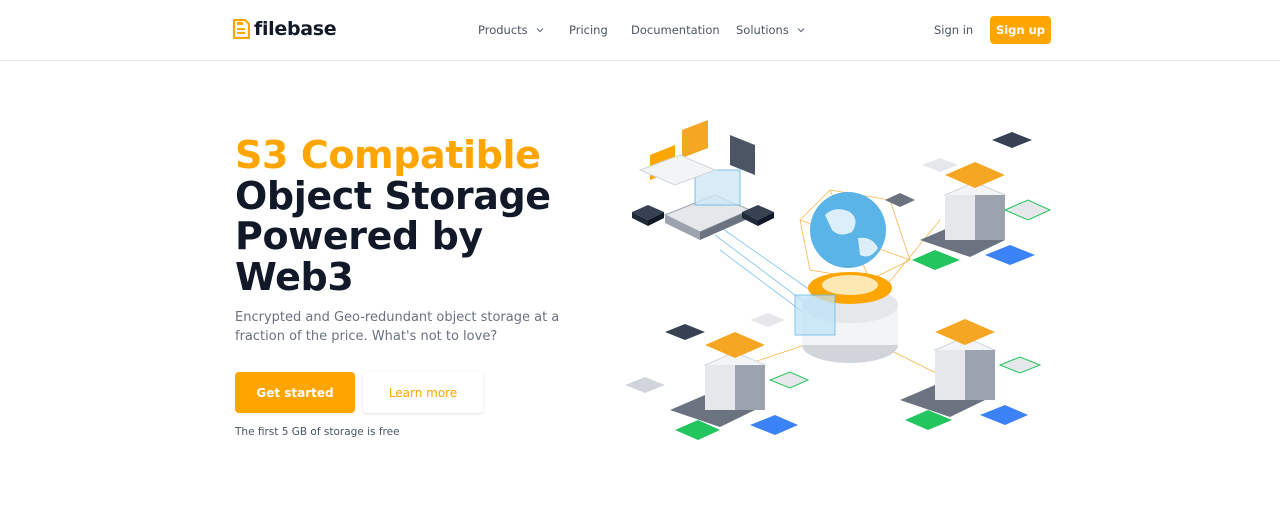 The width and height of the screenshot is (1280, 506). I want to click on nav-solutions: Solutions, so click(770, 30).